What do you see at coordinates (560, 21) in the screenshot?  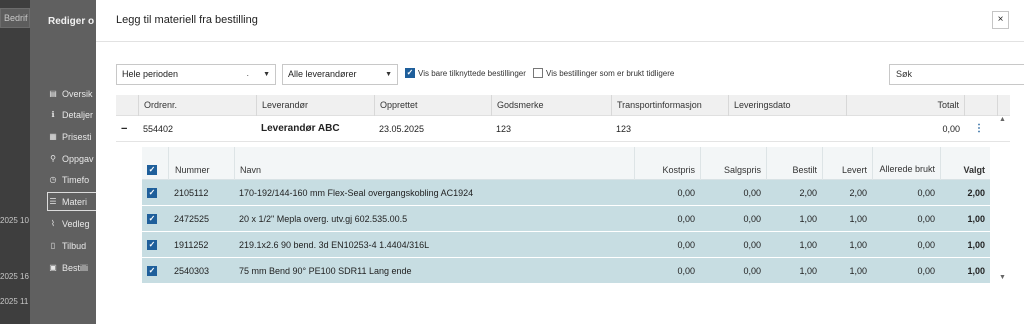 I see `modal-header: Legg til materiell fra bestilling ×` at bounding box center [560, 21].